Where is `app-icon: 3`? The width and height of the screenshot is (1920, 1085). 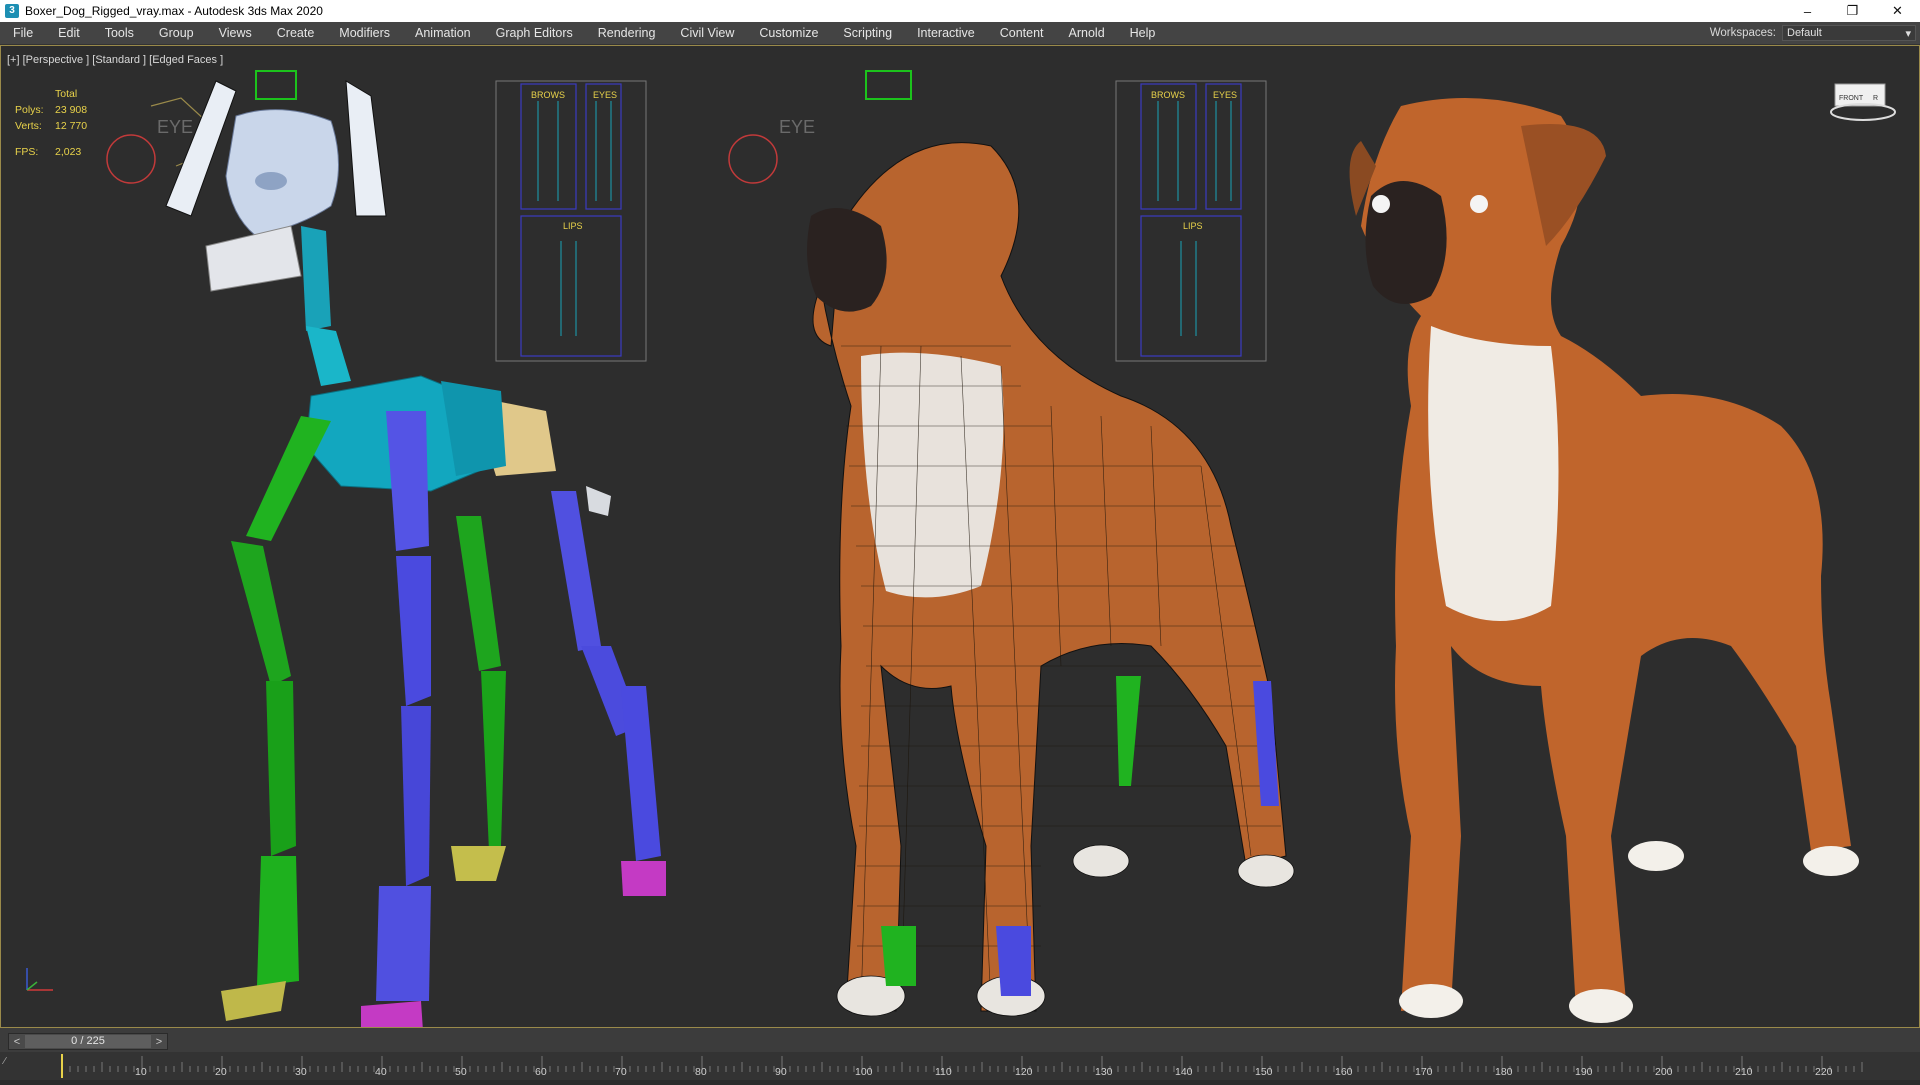 app-icon: 3 is located at coordinates (12, 11).